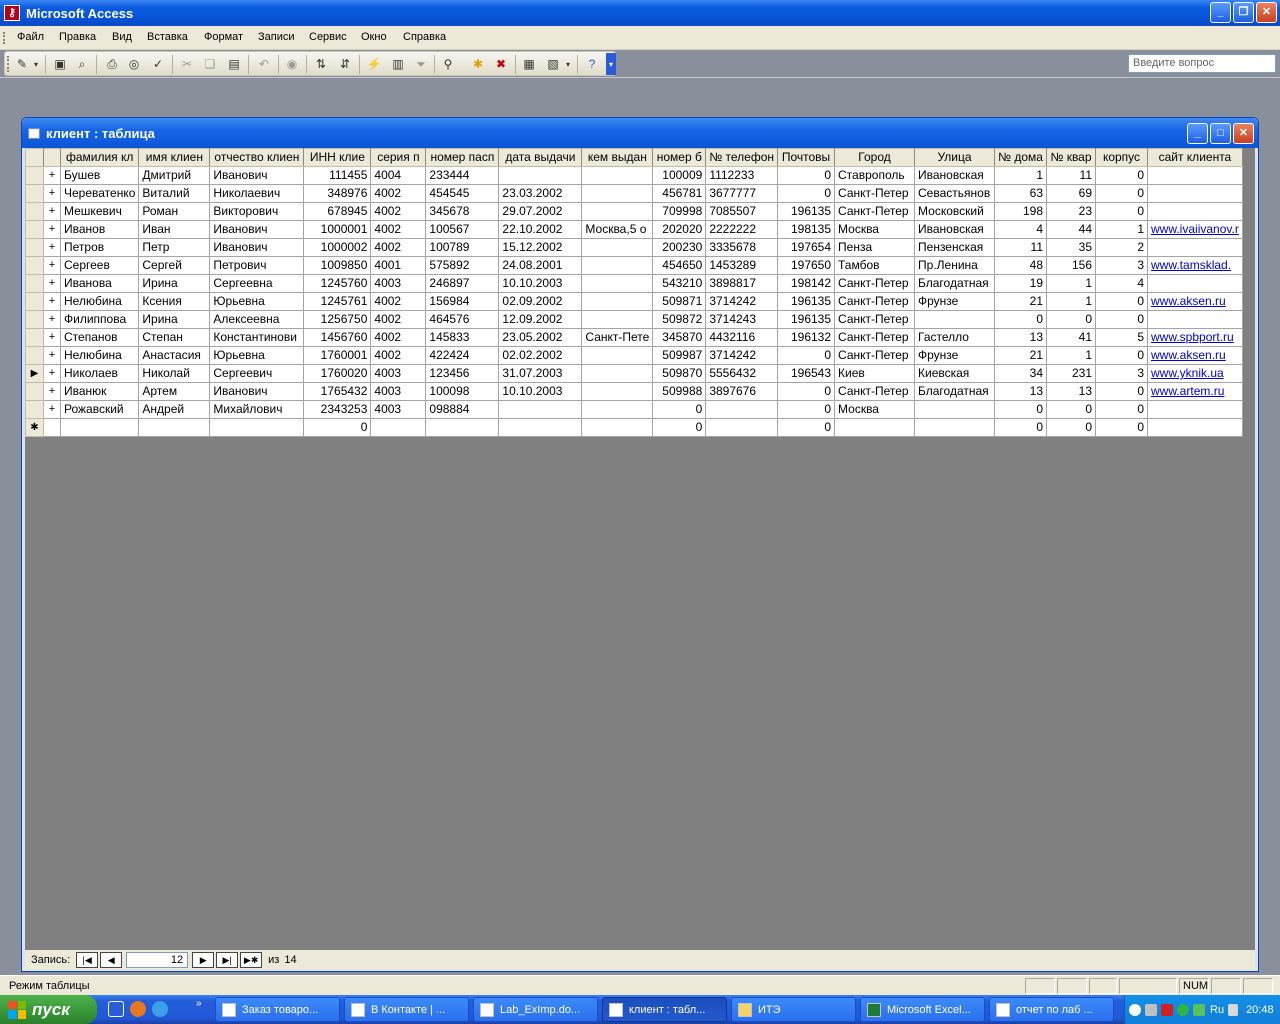 Image resolution: width=1280 pixels, height=1024 pixels. What do you see at coordinates (955, 301) in the screenshot?
I see `table-cell: Фрунзе` at bounding box center [955, 301].